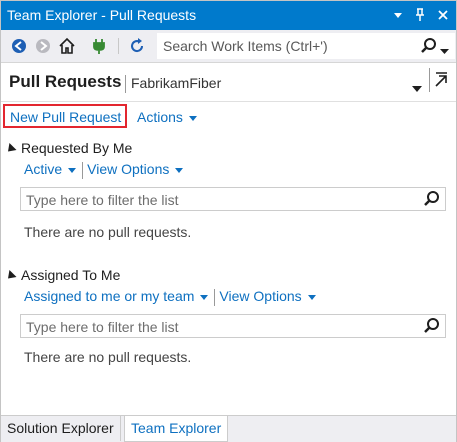  I want to click on section-assigned-to-me-options: Assigned to me or my team View Options, so click(170, 297).